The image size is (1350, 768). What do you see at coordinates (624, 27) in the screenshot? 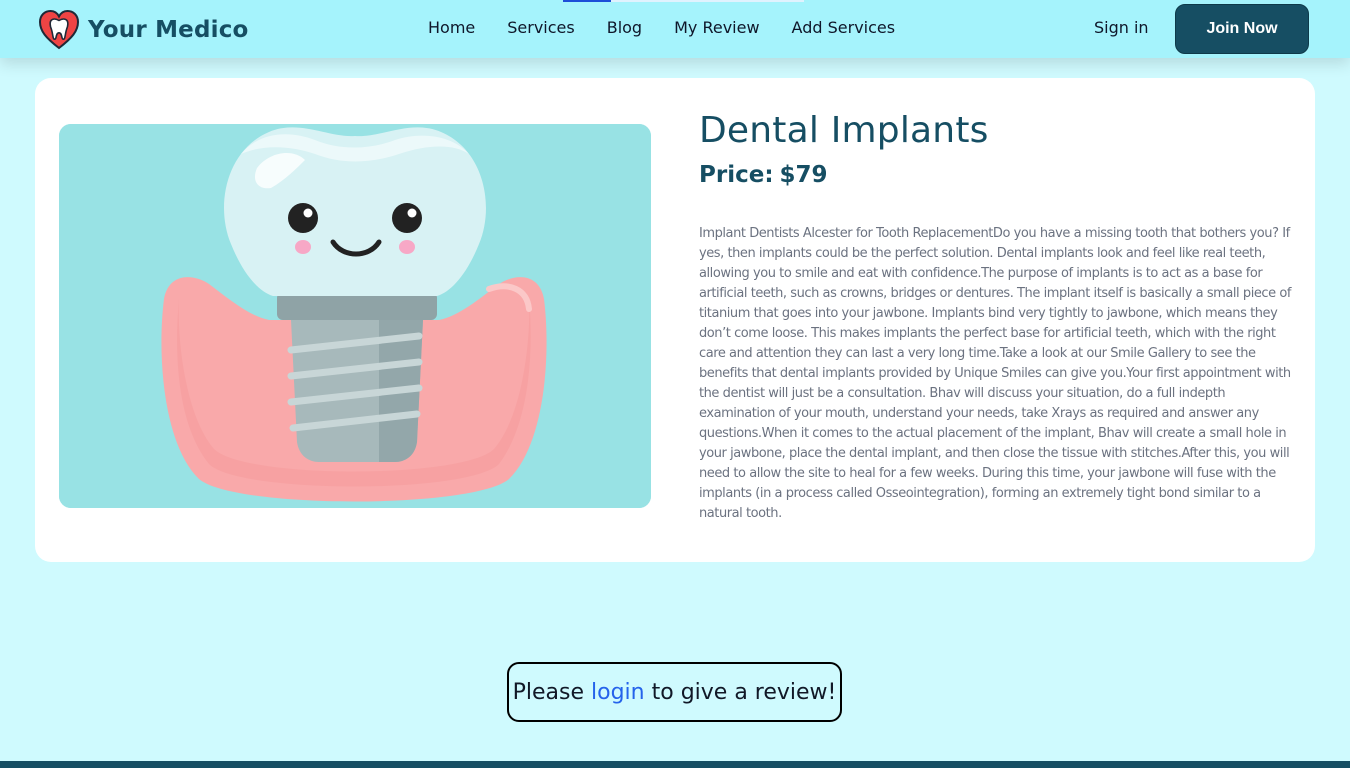
I see `nav-blog: Blog` at bounding box center [624, 27].